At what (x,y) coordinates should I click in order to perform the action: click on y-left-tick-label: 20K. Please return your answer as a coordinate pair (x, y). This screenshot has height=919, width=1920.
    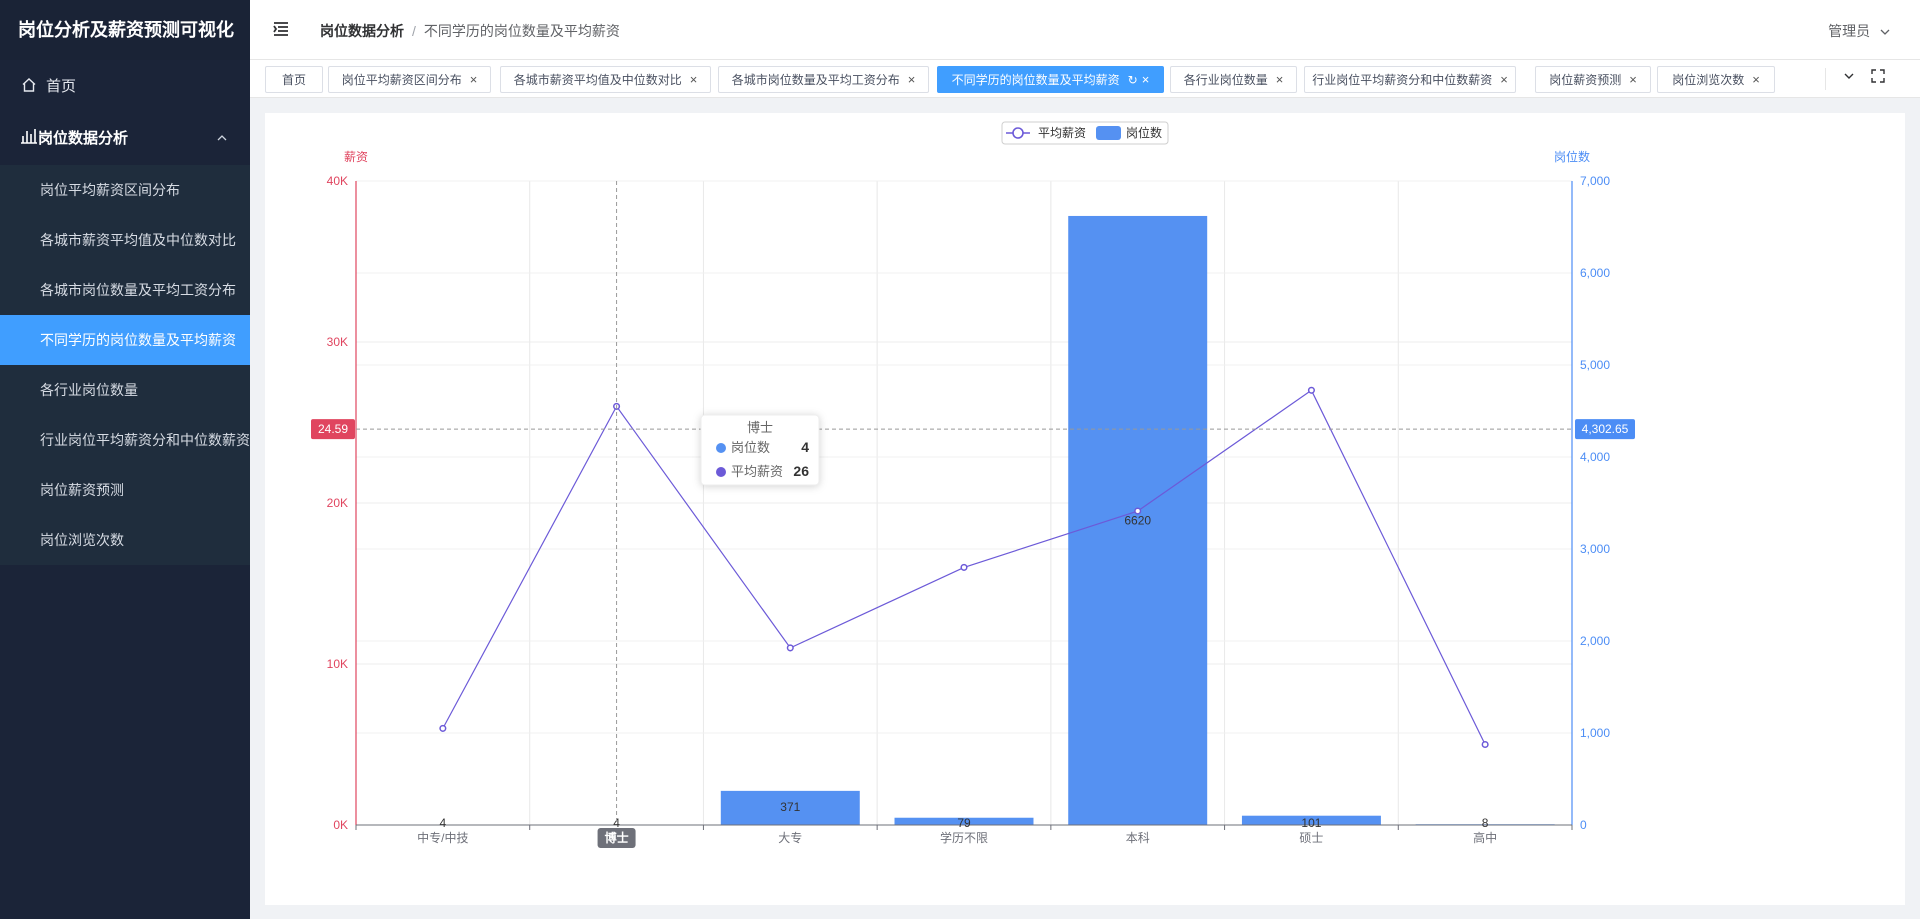
    Looking at the image, I should click on (337, 503).